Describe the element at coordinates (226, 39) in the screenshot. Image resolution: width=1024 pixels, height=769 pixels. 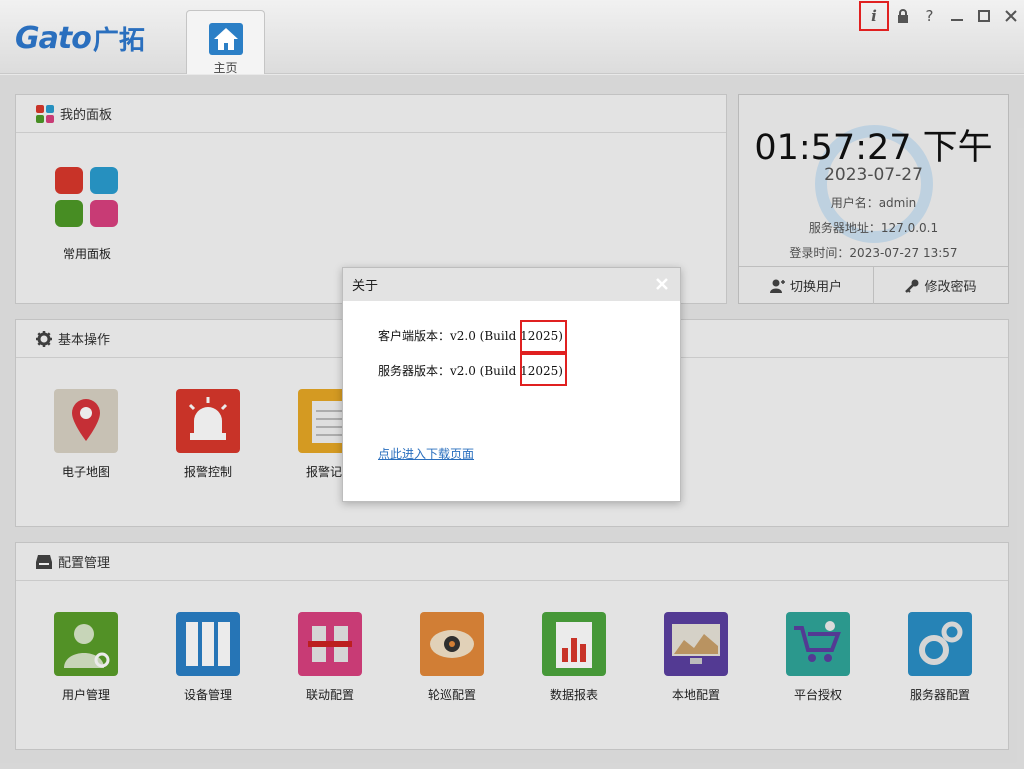
I see `home-icon` at that location.